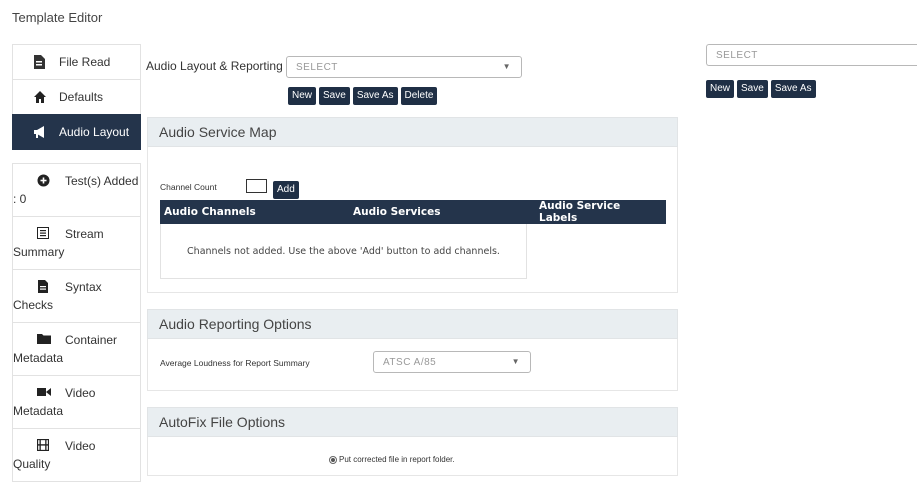 This screenshot has height=482, width=917. I want to click on loudness-select: ATSC A/85 ▼, so click(452, 362).